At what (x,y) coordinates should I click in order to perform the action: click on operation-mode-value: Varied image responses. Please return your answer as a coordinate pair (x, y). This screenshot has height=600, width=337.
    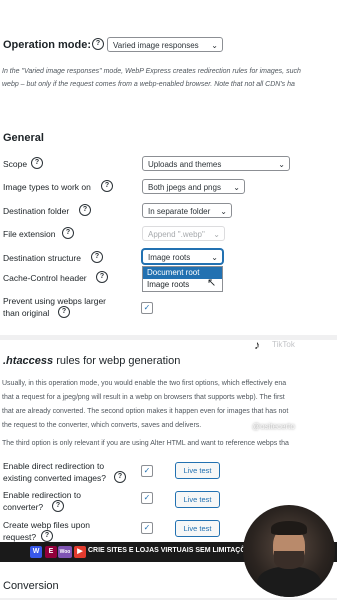
    Looking at the image, I should click on (156, 45).